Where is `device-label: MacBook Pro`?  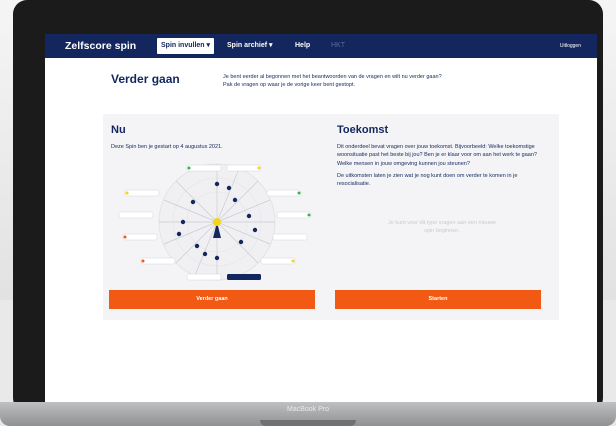
device-label: MacBook Pro is located at coordinates (308, 409).